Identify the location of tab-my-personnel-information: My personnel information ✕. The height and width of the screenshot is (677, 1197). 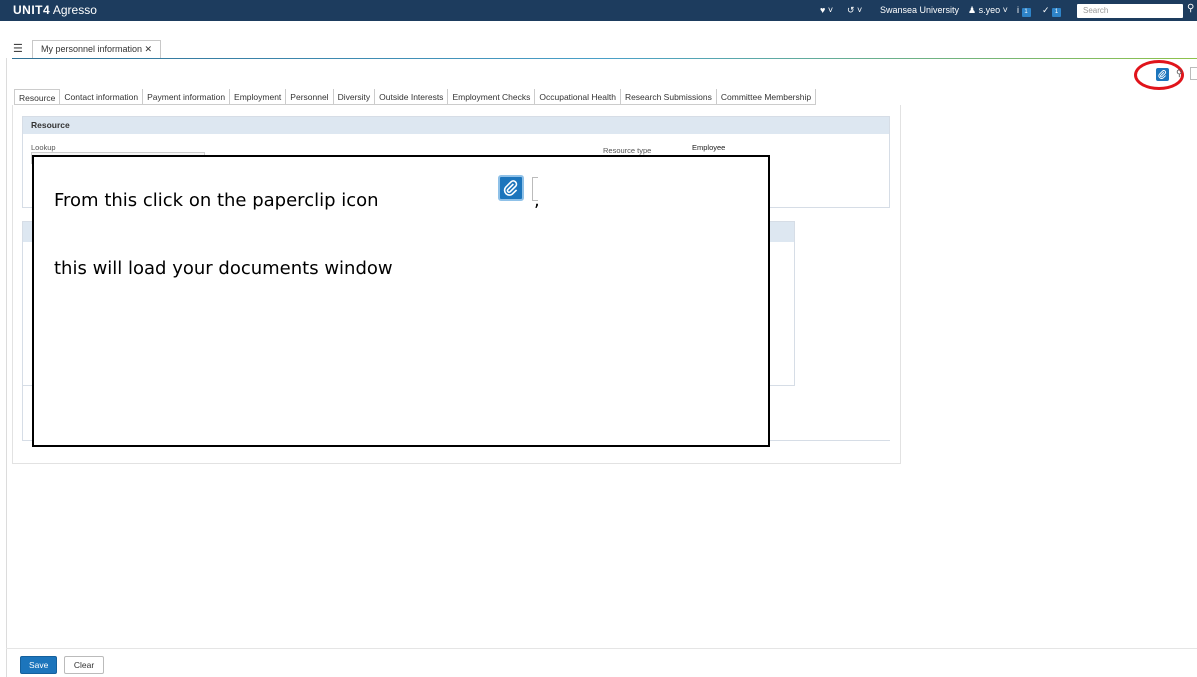
(97, 49).